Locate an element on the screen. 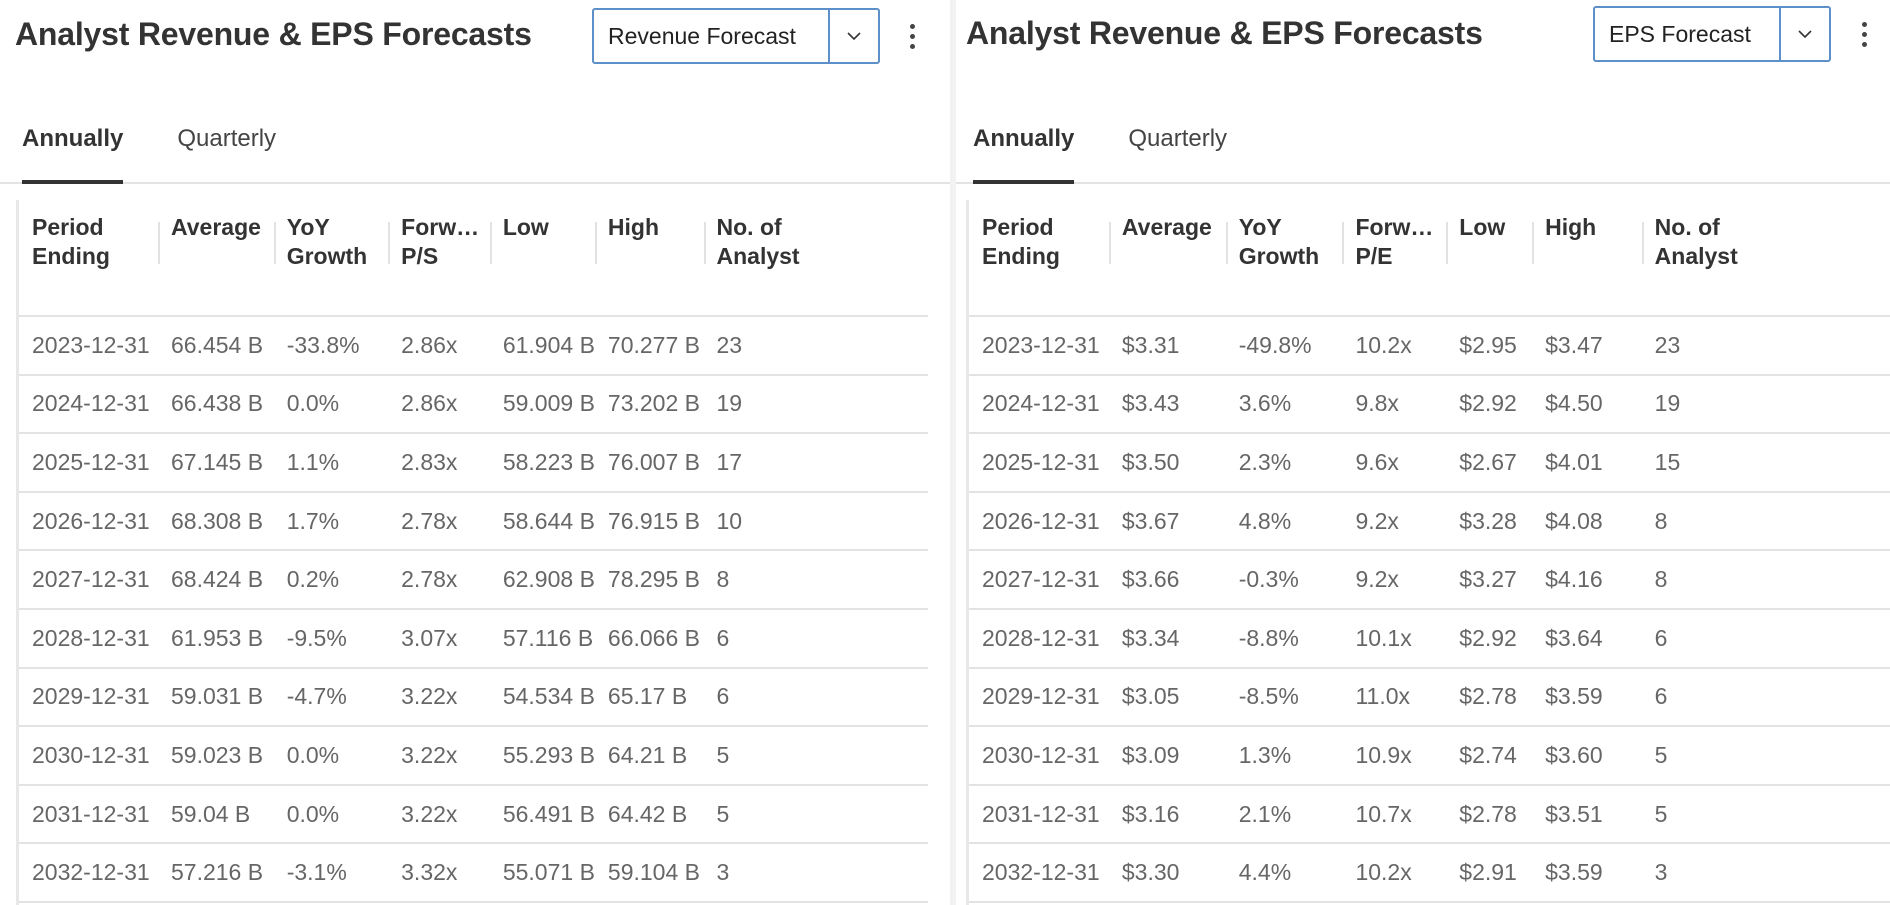 This screenshot has height=905, width=1890. cell-high: 76.007 B is located at coordinates (649, 462).